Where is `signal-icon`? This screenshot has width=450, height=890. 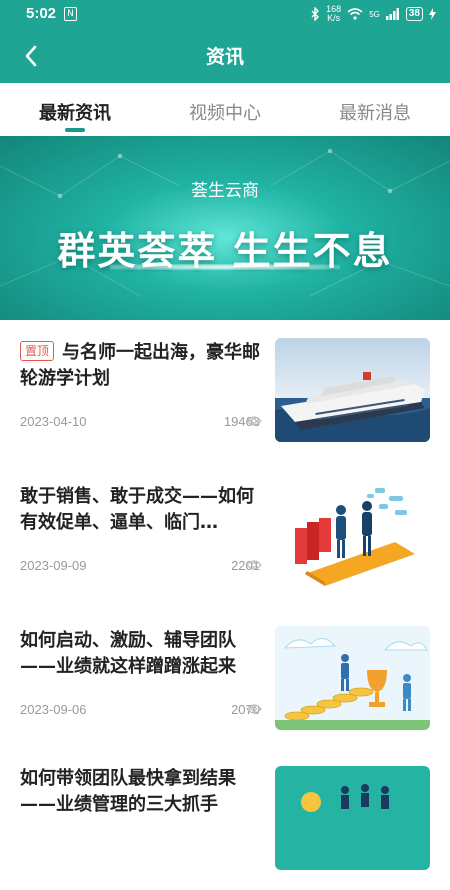 signal-icon is located at coordinates (392, 14).